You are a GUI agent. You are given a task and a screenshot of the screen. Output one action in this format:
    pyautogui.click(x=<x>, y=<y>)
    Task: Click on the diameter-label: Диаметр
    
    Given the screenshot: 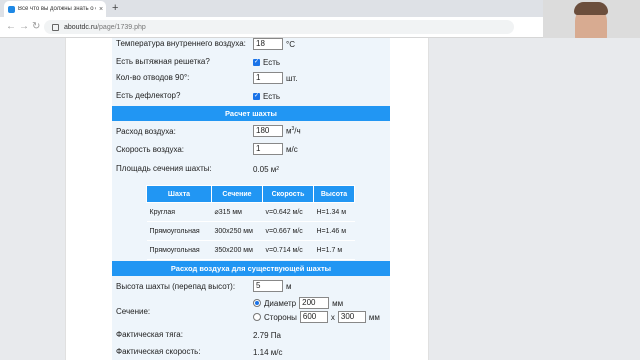 What is the action you would take?
    pyautogui.click(x=280, y=303)
    